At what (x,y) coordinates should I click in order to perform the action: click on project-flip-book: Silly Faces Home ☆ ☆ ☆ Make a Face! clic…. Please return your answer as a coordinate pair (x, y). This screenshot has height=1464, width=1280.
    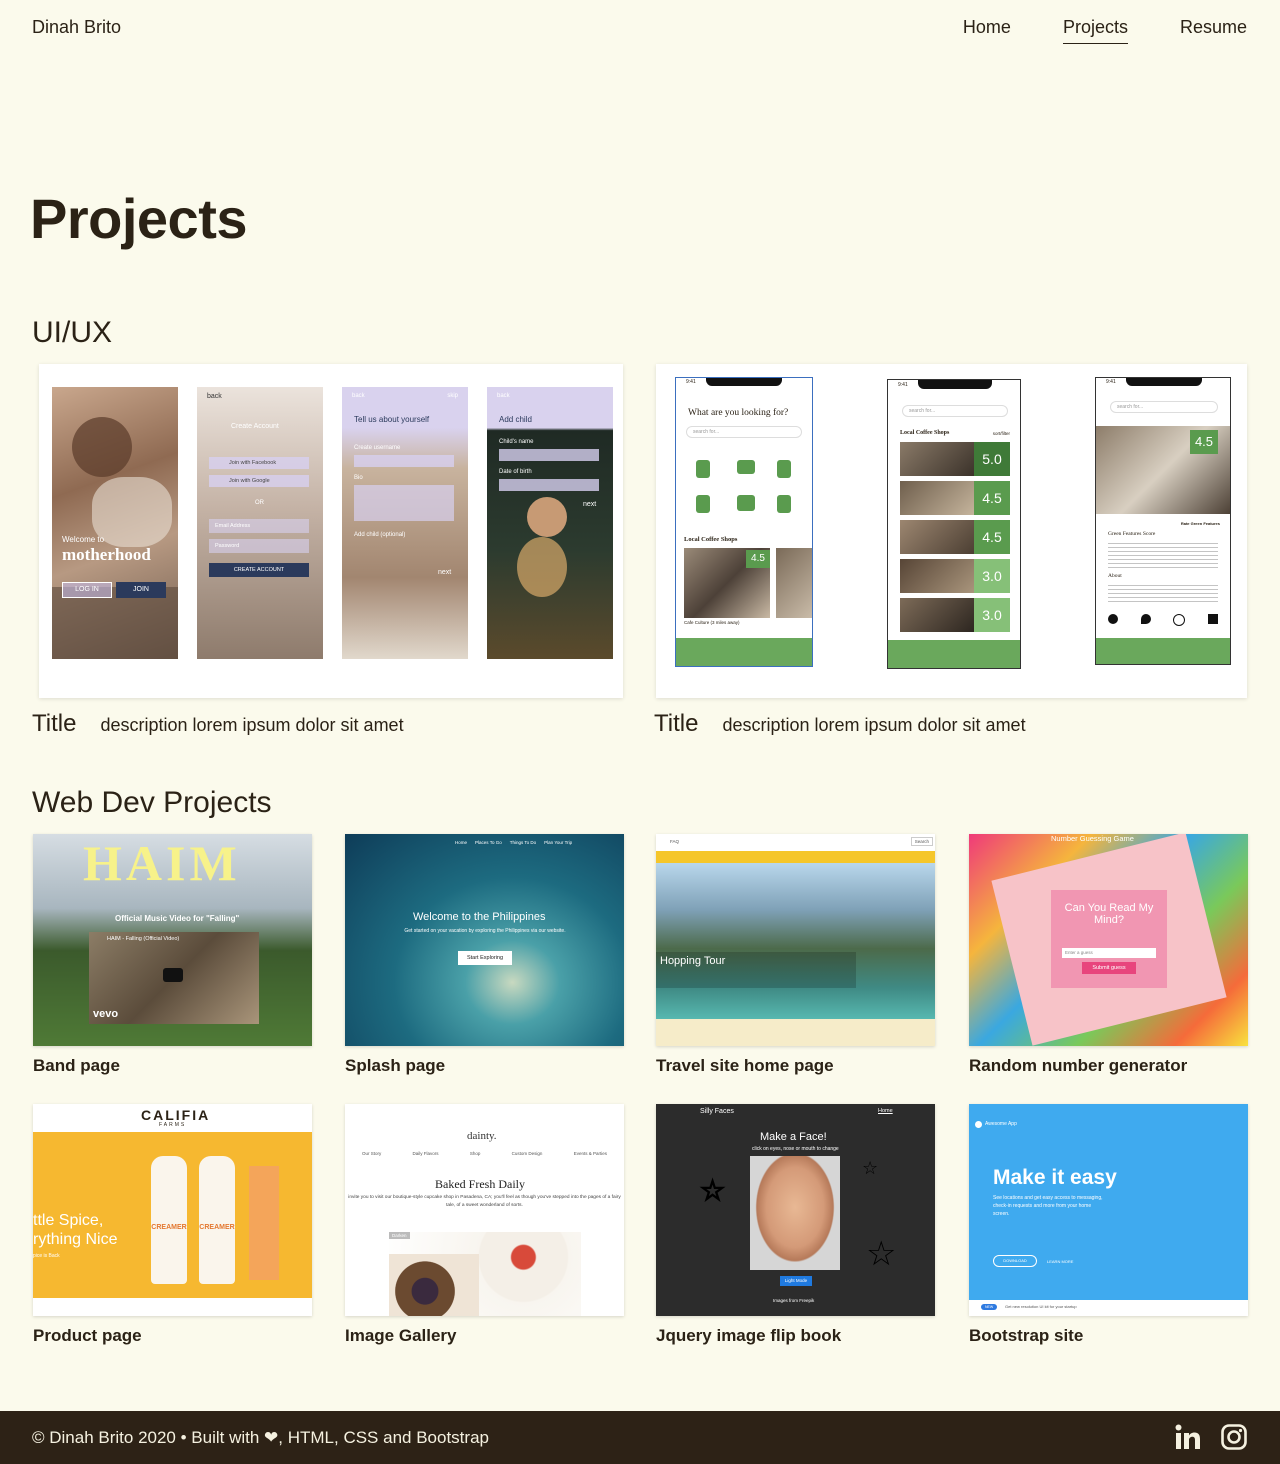
    Looking at the image, I should click on (795, 1225).